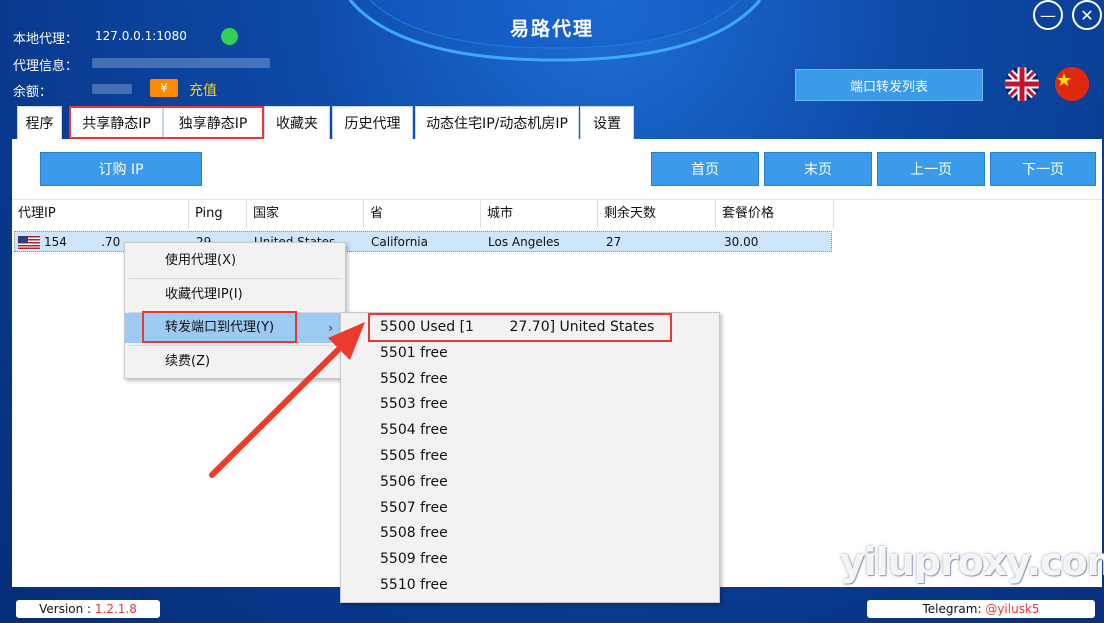 Image resolution: width=1104 pixels, height=623 pixels. Describe the element at coordinates (1048, 15) in the screenshot. I see `minimize-icon: —` at that location.